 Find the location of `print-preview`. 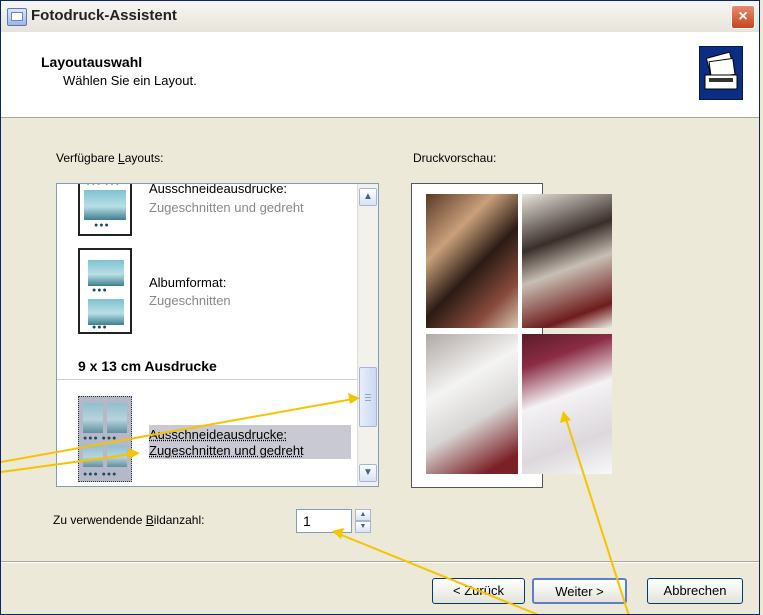

print-preview is located at coordinates (511, 335).